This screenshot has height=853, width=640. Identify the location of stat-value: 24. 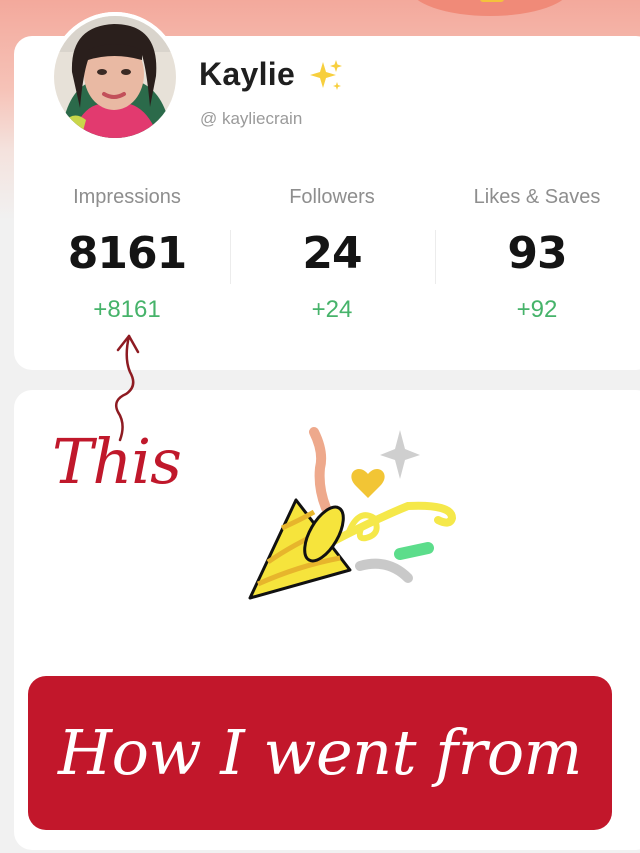
(332, 253).